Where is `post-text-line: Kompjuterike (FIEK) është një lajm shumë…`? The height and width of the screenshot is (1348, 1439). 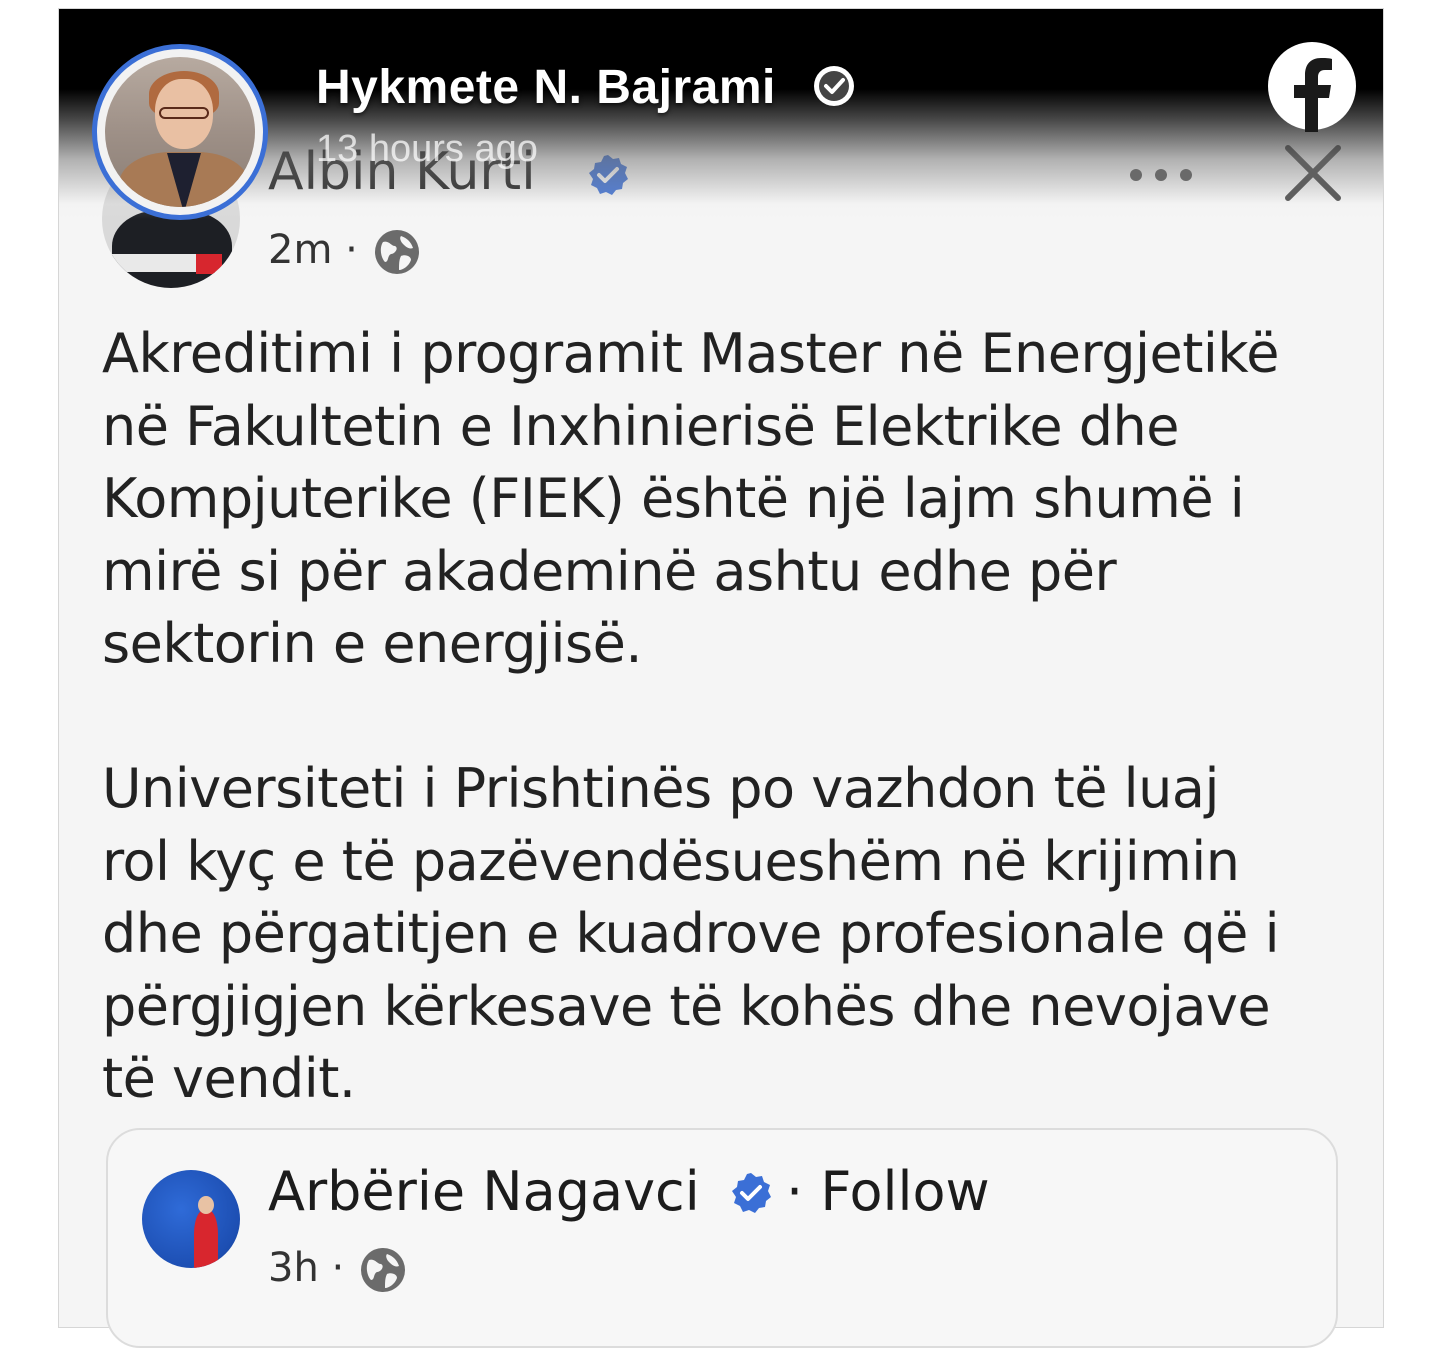 post-text-line: Kompjuterike (FIEK) është një lajm shumë… is located at coordinates (673, 498).